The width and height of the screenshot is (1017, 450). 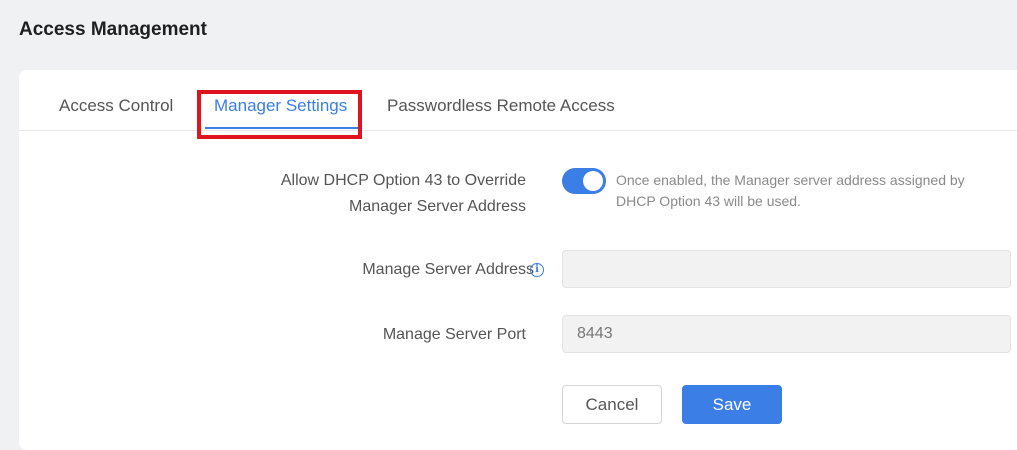 What do you see at coordinates (448, 269) in the screenshot?
I see `server-address-label: Manage Server Address` at bounding box center [448, 269].